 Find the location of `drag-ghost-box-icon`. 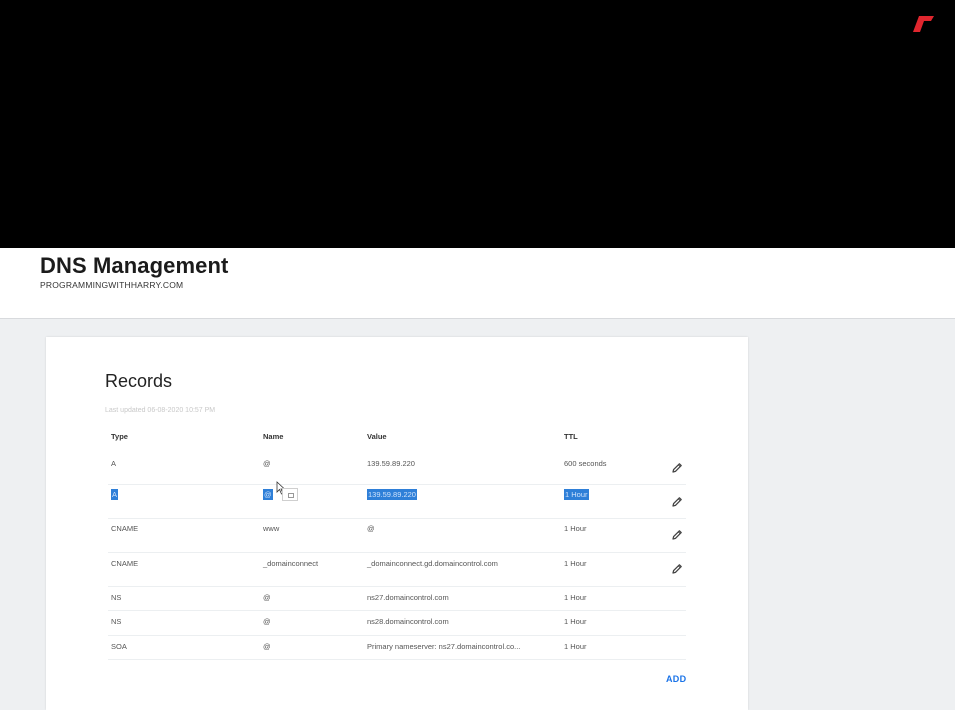

drag-ghost-box-icon is located at coordinates (291, 495).